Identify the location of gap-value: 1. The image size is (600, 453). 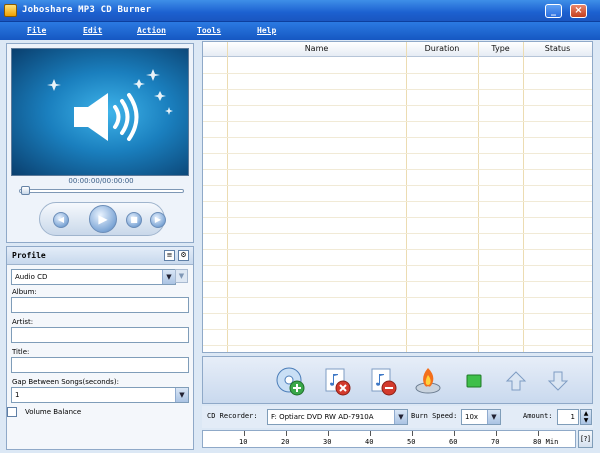
(17, 395).